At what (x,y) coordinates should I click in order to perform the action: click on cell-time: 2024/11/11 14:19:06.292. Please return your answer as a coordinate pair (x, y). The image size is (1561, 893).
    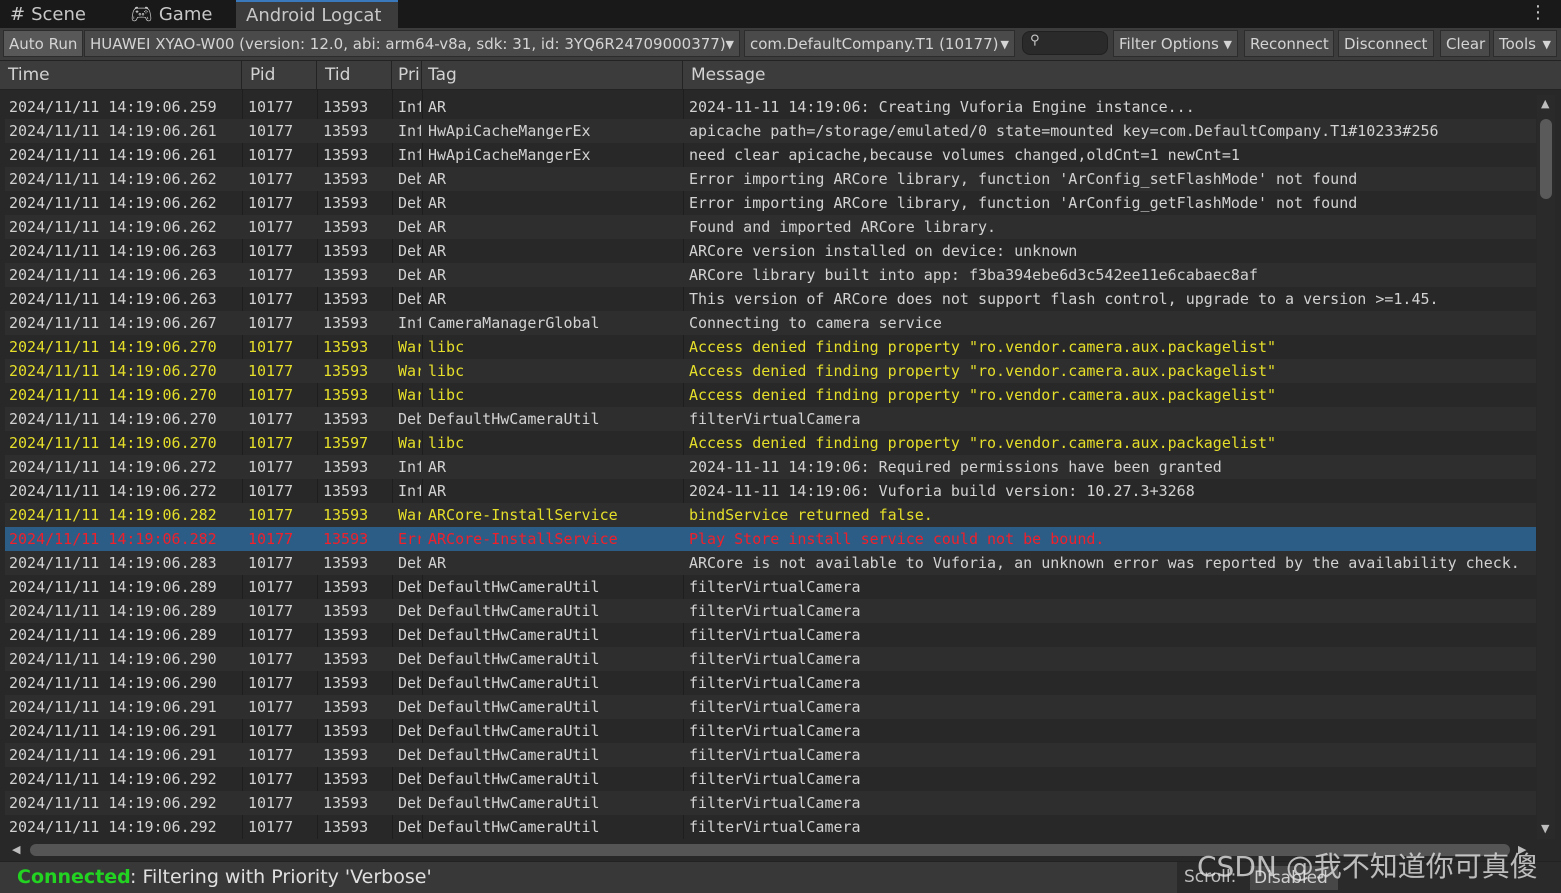
    Looking at the image, I should click on (113, 803).